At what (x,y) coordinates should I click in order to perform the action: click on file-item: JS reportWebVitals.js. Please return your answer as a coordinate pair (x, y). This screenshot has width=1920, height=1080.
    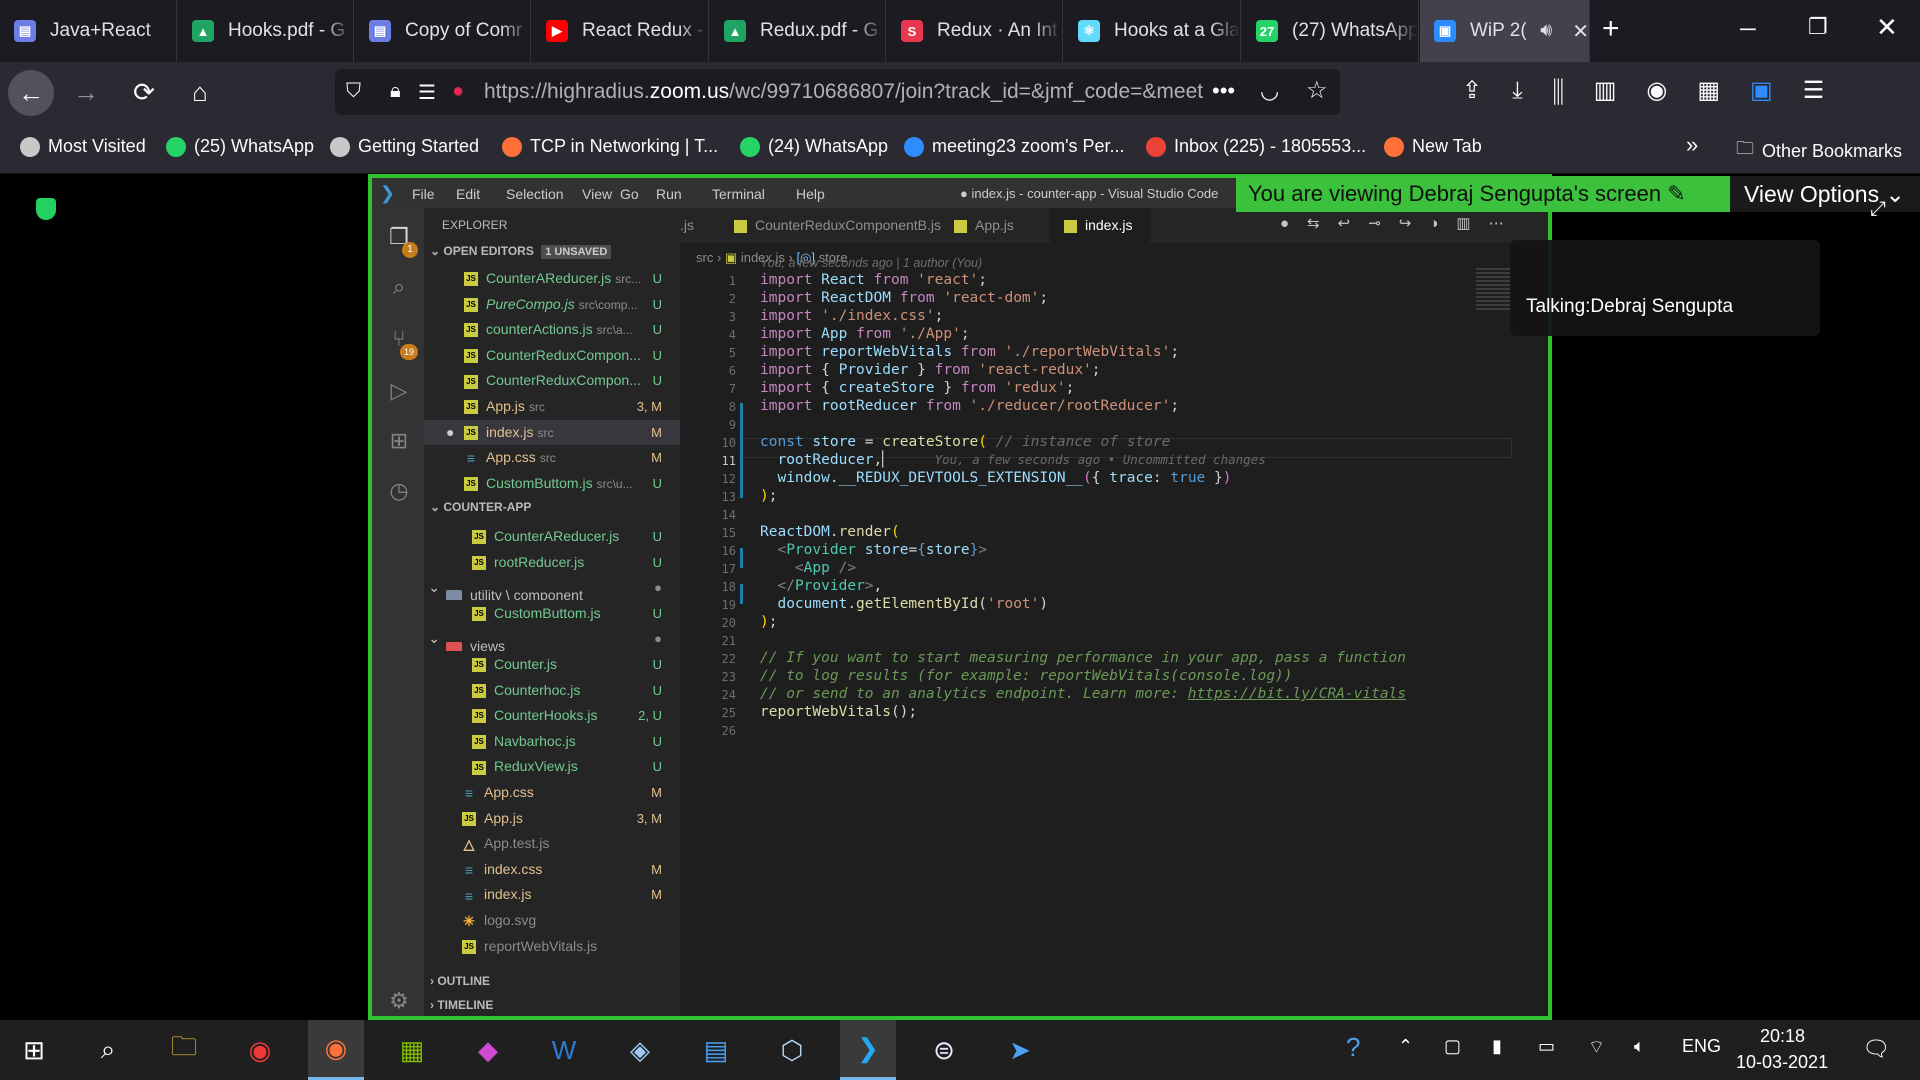
    Looking at the image, I should click on (552, 946).